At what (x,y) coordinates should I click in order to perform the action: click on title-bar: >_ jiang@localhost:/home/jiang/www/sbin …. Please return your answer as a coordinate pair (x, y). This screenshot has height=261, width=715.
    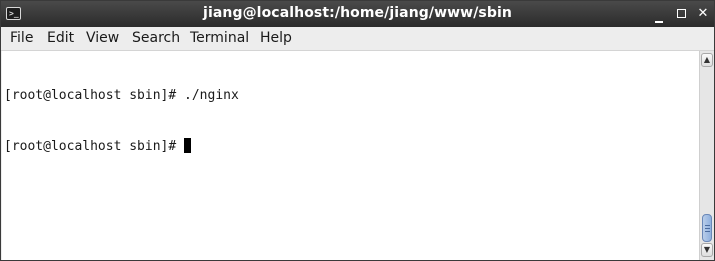
    Looking at the image, I should click on (357, 14).